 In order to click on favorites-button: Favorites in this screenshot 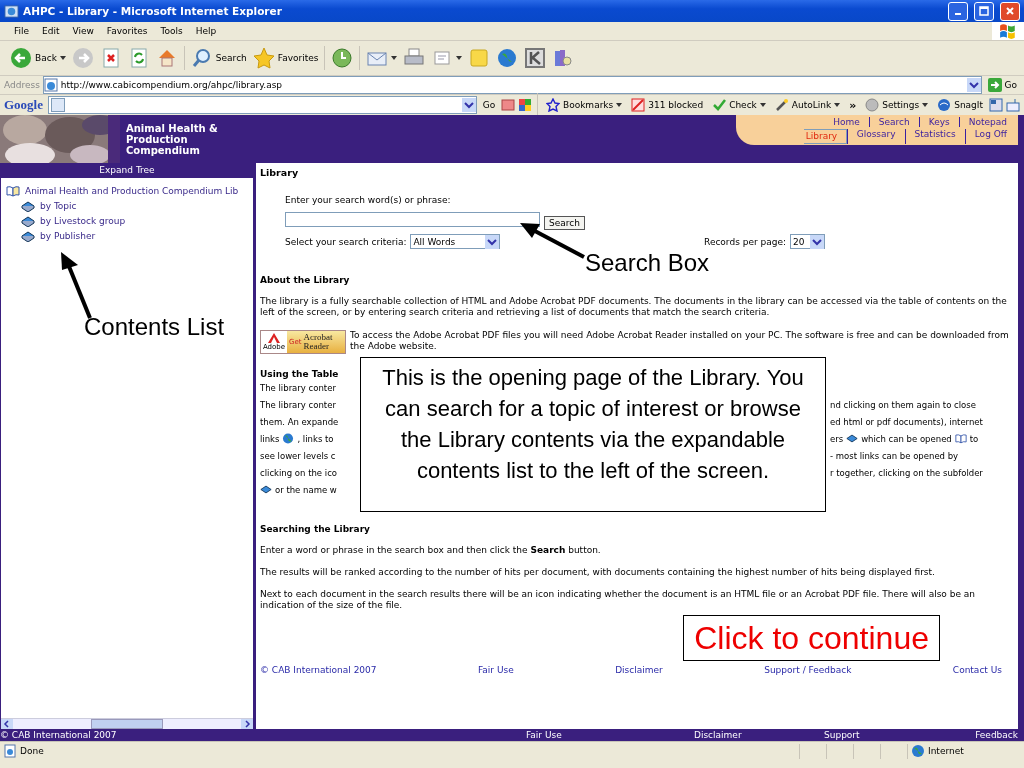, I will do `click(285, 58)`.